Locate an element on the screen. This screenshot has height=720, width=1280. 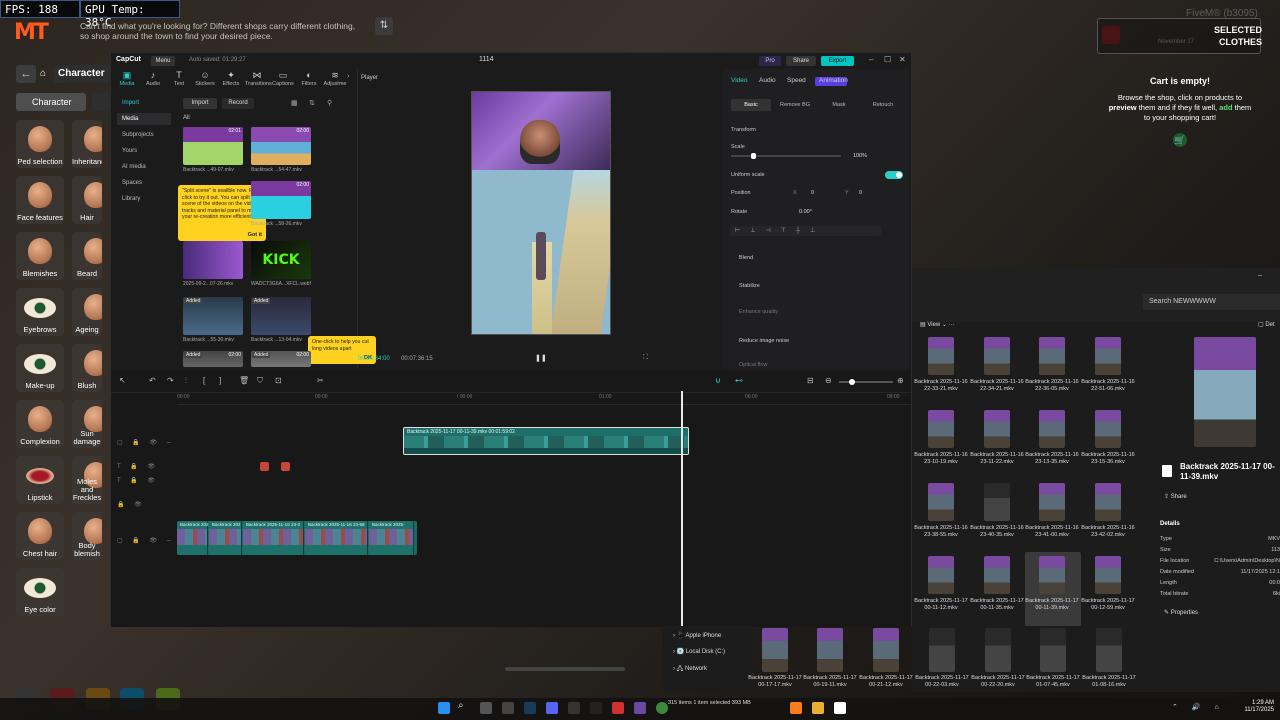
back-button: ← is located at coordinates (26, 74).